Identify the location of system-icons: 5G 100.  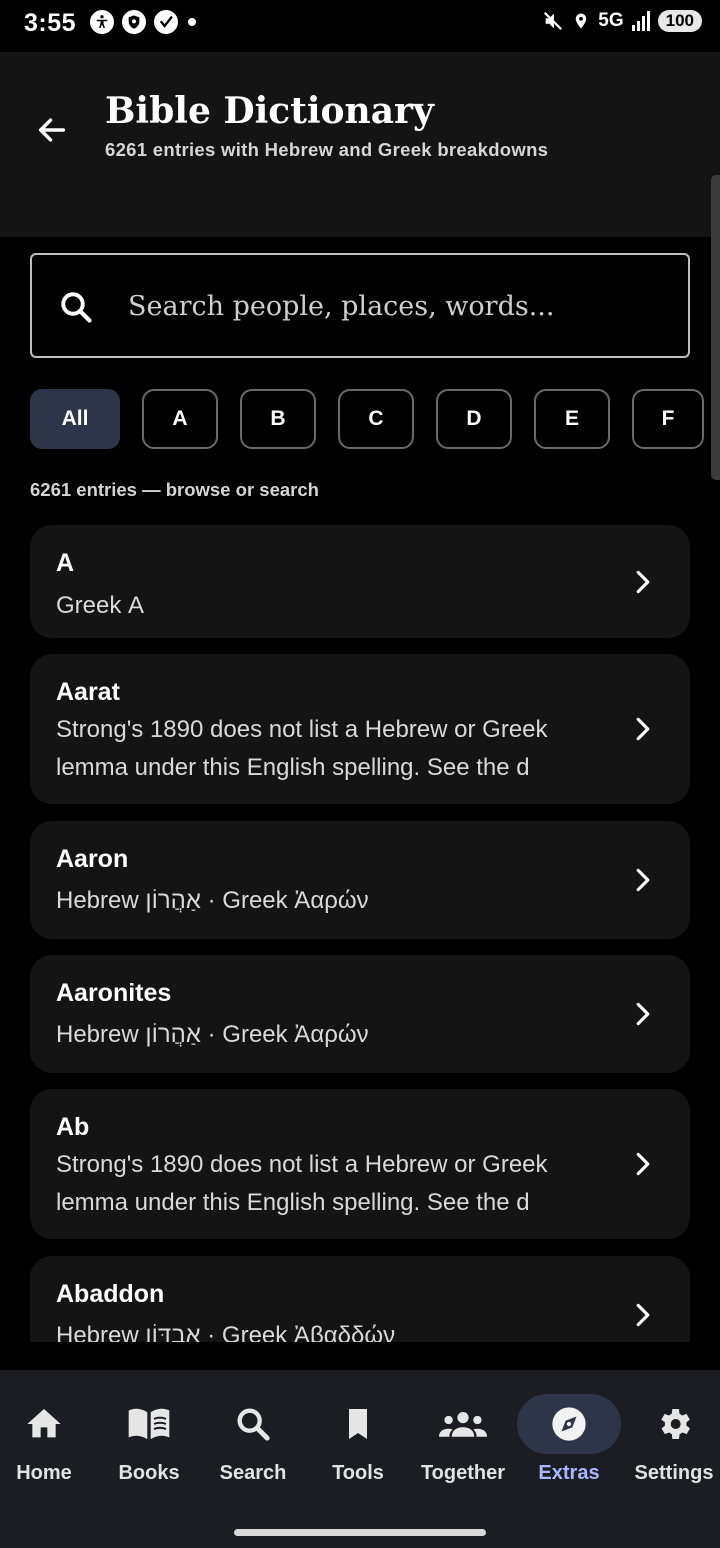
(622, 21).